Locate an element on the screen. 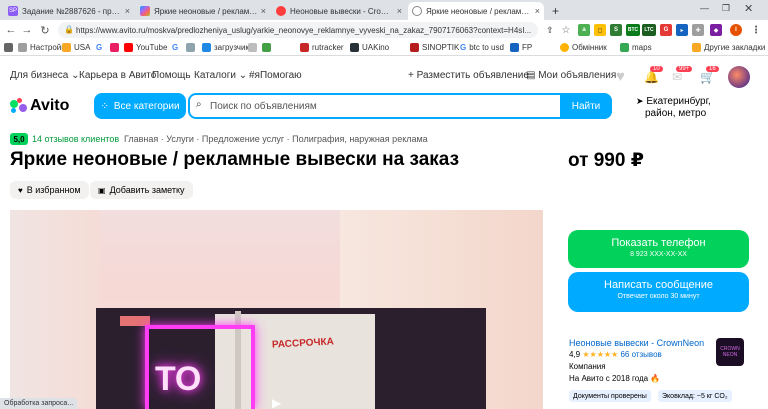  green-bookmark-icon is located at coordinates (268, 47).